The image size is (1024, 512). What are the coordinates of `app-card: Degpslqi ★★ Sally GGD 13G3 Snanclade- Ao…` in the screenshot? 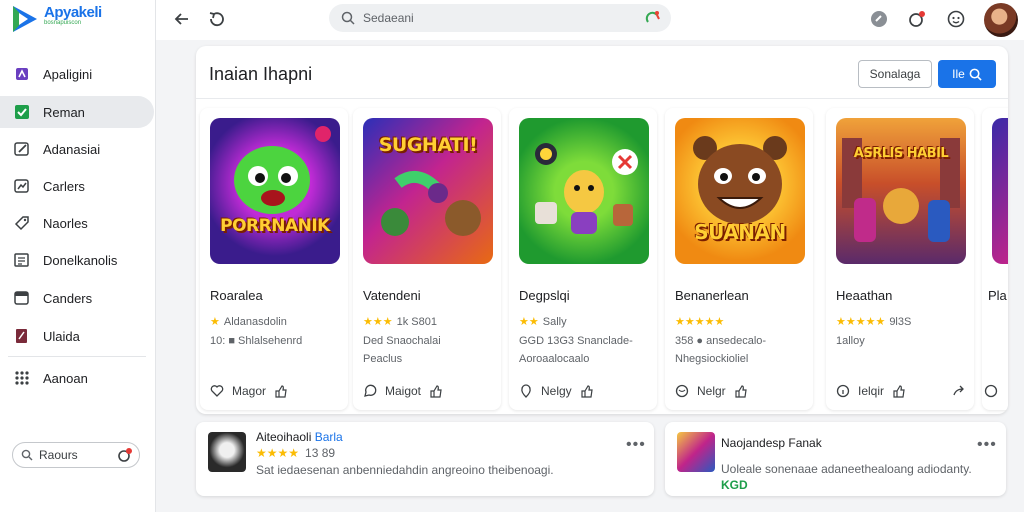 It's located at (583, 259).